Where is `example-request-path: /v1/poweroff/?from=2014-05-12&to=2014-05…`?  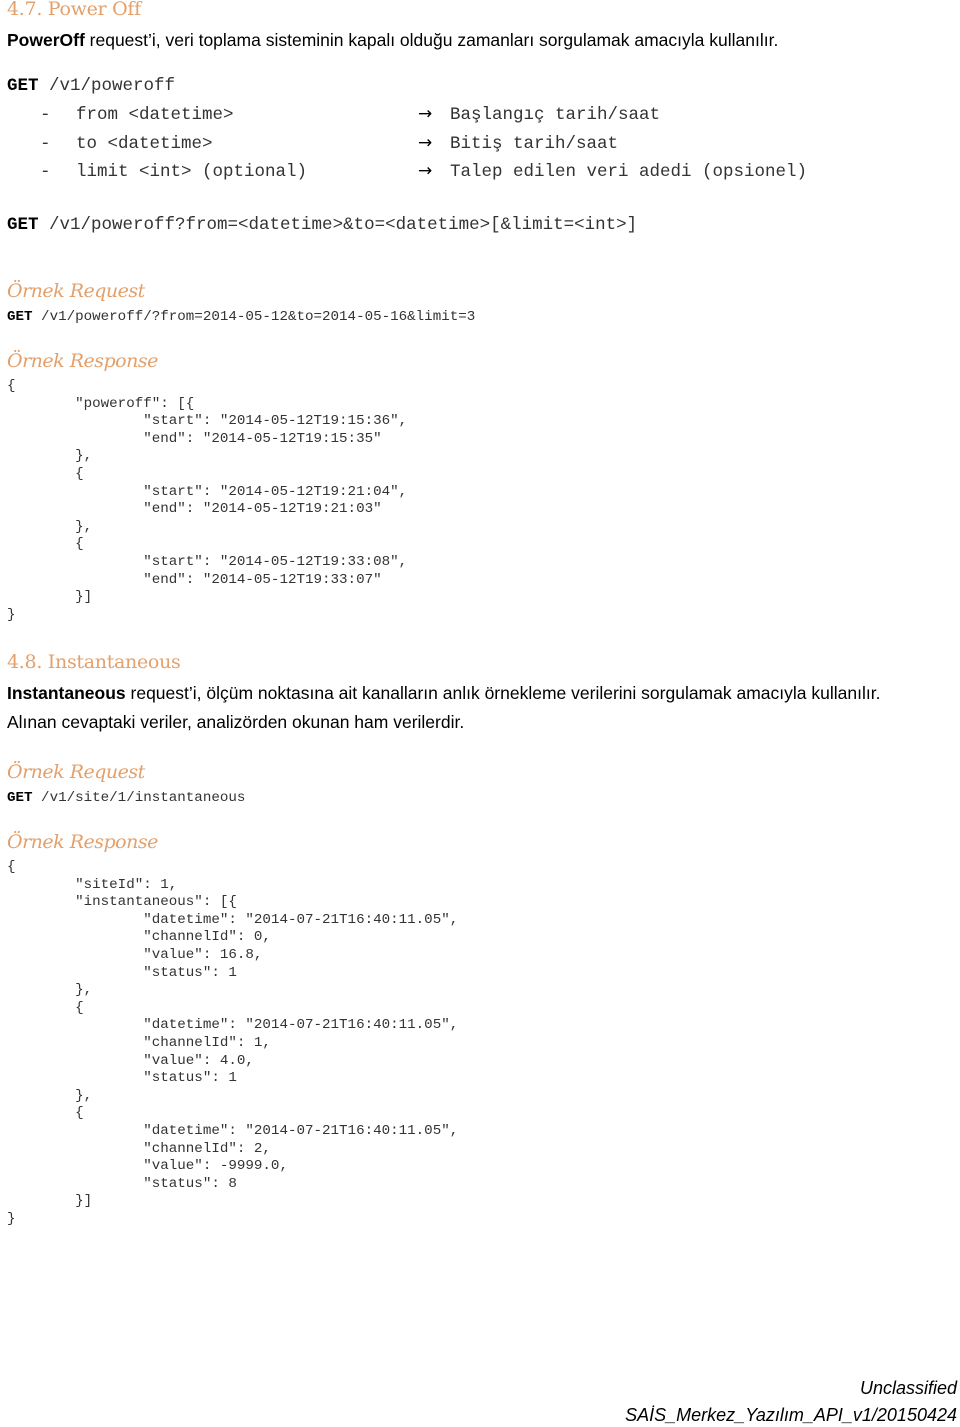
example-request-path: /v1/poweroff/?from=2014-05-12&to=2014-05… is located at coordinates (254, 317).